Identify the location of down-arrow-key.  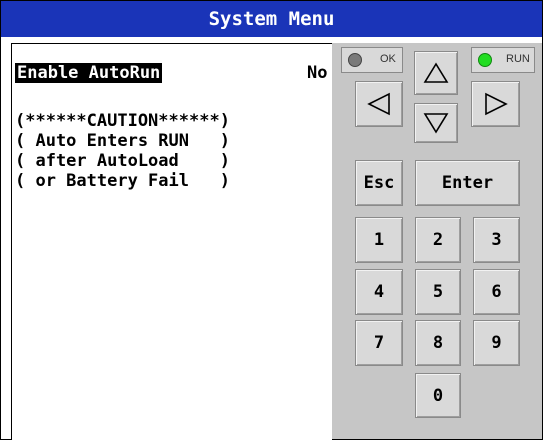
(436, 123).